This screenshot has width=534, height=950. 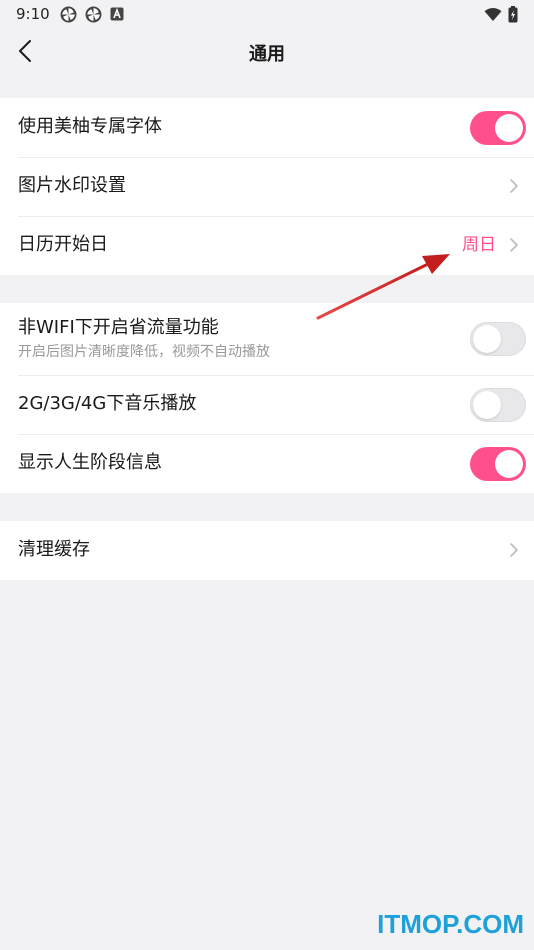 I want to click on custom-font-toggle, so click(x=498, y=128).